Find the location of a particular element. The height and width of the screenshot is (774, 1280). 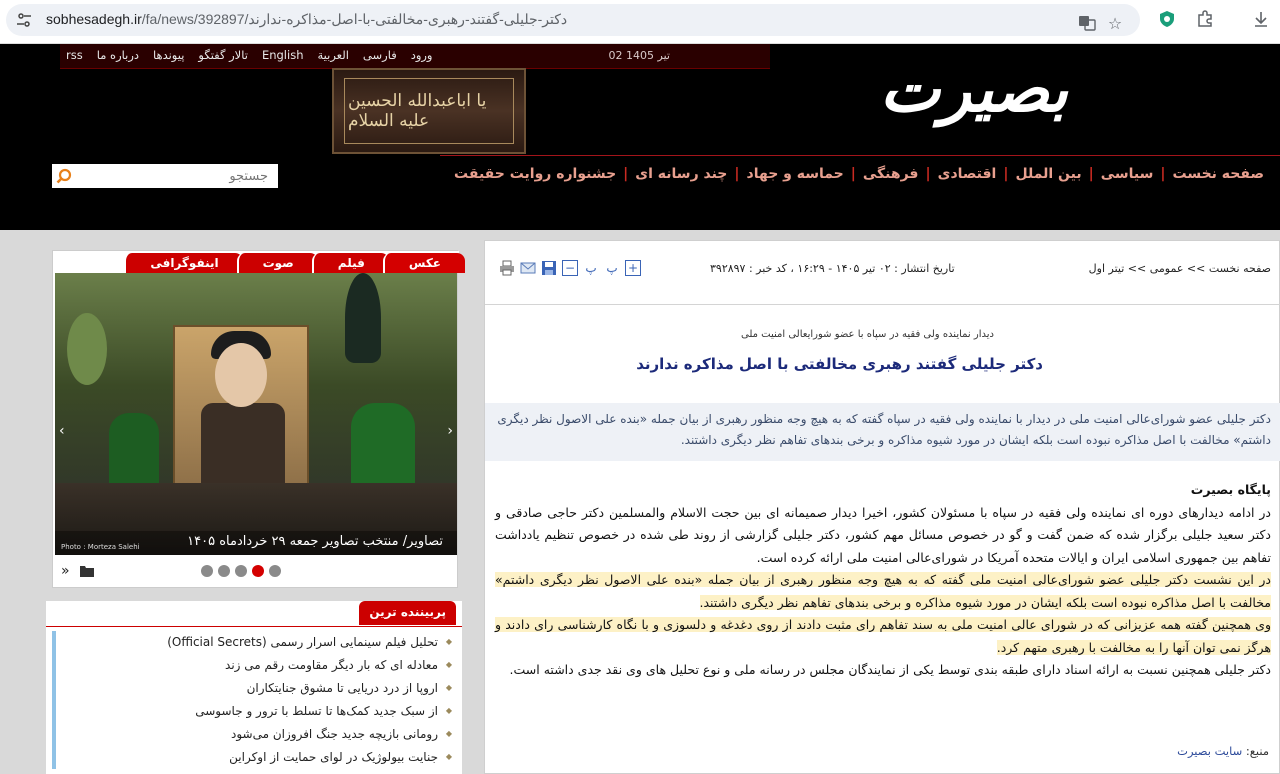

toplink-rss: rss is located at coordinates (74, 55).